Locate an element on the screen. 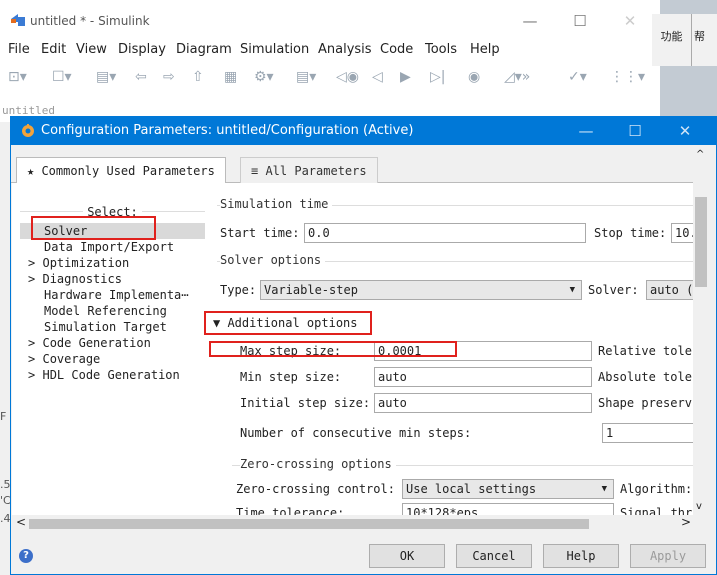  stop-time-input: 10. is located at coordinates (682, 233).